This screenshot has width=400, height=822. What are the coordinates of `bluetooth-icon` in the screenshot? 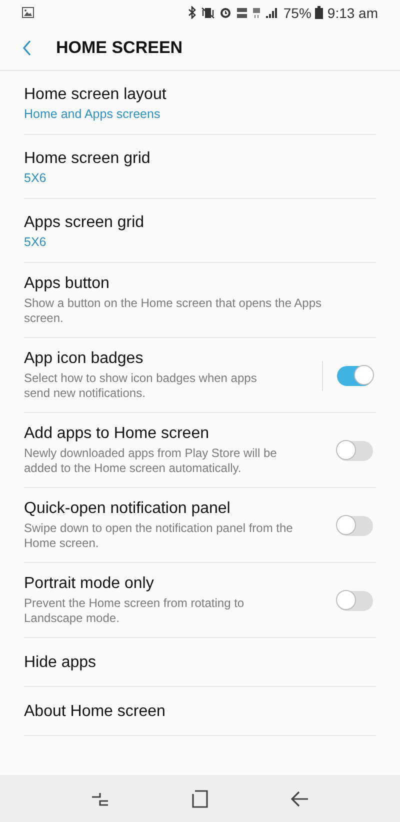 It's located at (193, 12).